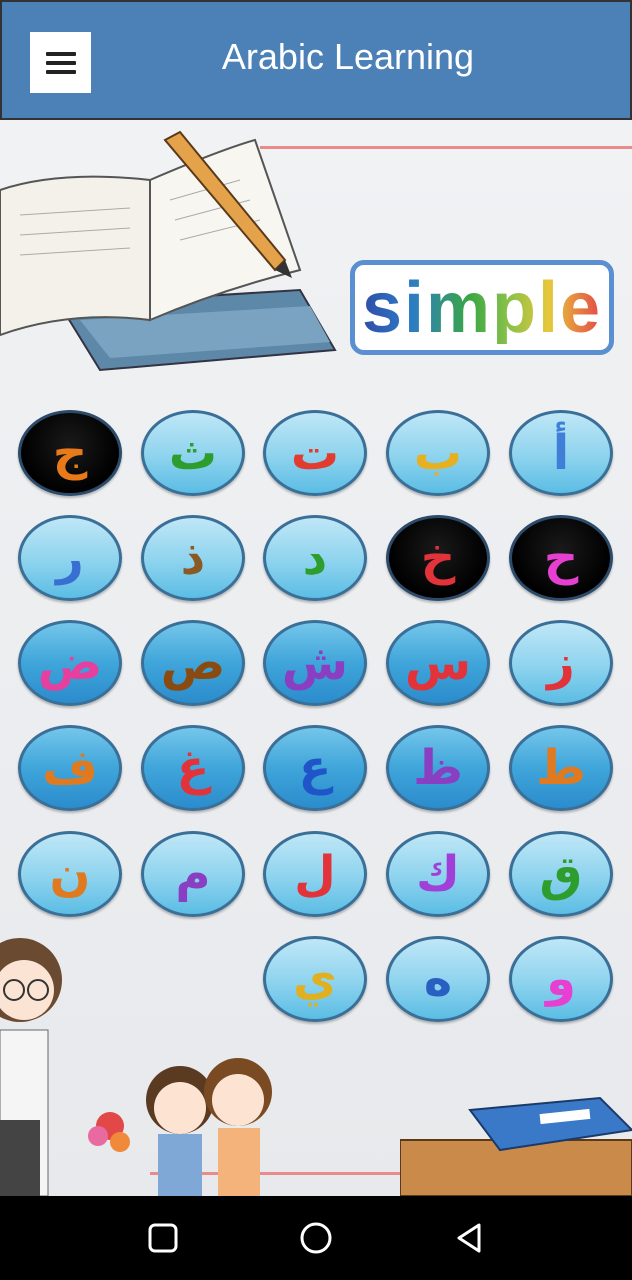 The height and width of the screenshot is (1280, 632). What do you see at coordinates (70, 768) in the screenshot?
I see `letter-button: ف` at bounding box center [70, 768].